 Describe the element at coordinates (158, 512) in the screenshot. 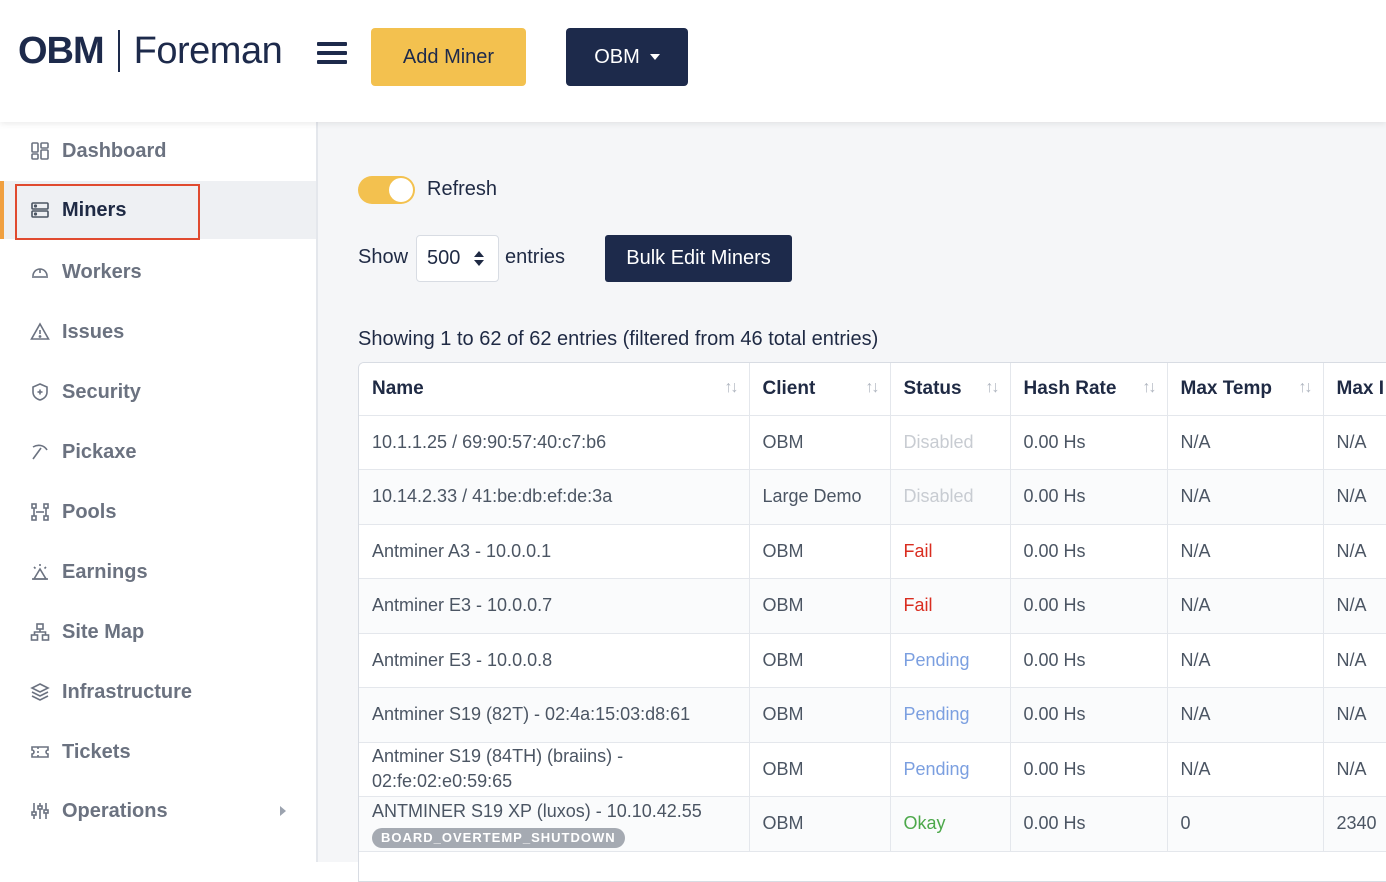

I see `sidebar-item-pools: Pools` at that location.